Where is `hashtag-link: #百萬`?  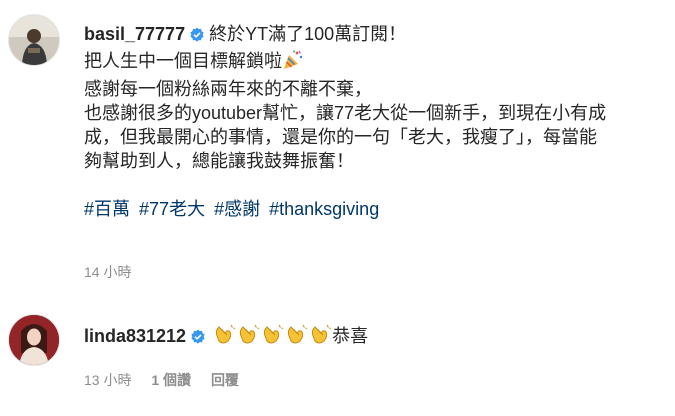 hashtag-link: #百萬 is located at coordinates (107, 209).